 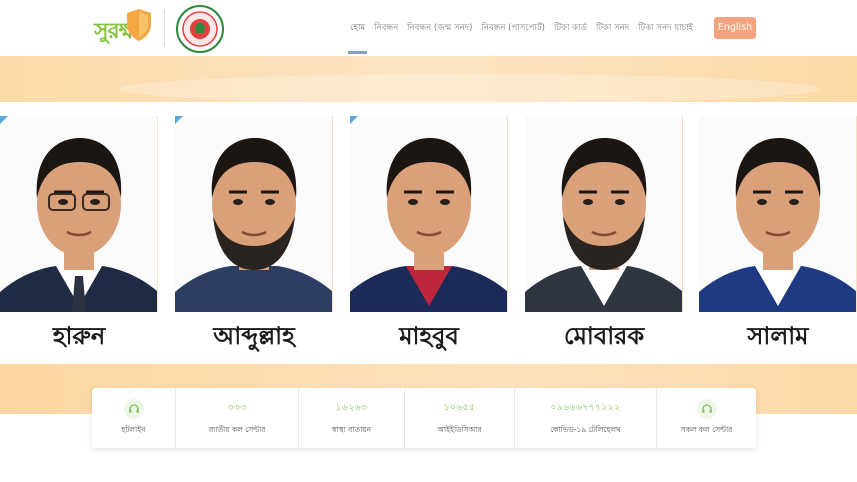 What do you see at coordinates (164, 28) in the screenshot?
I see `logo-divider` at bounding box center [164, 28].